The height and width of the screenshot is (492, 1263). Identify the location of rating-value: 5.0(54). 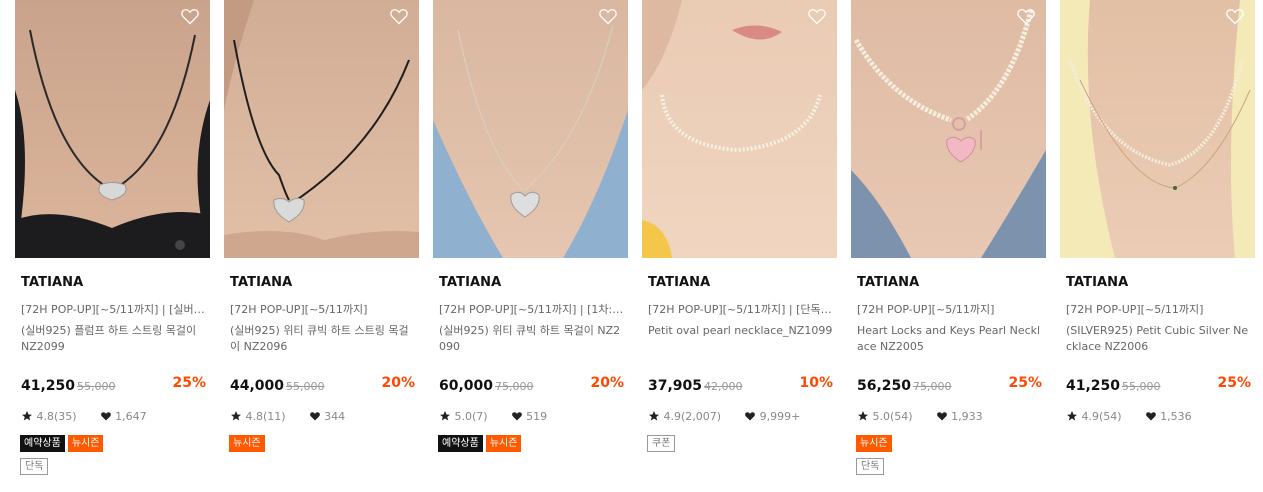
(892, 416).